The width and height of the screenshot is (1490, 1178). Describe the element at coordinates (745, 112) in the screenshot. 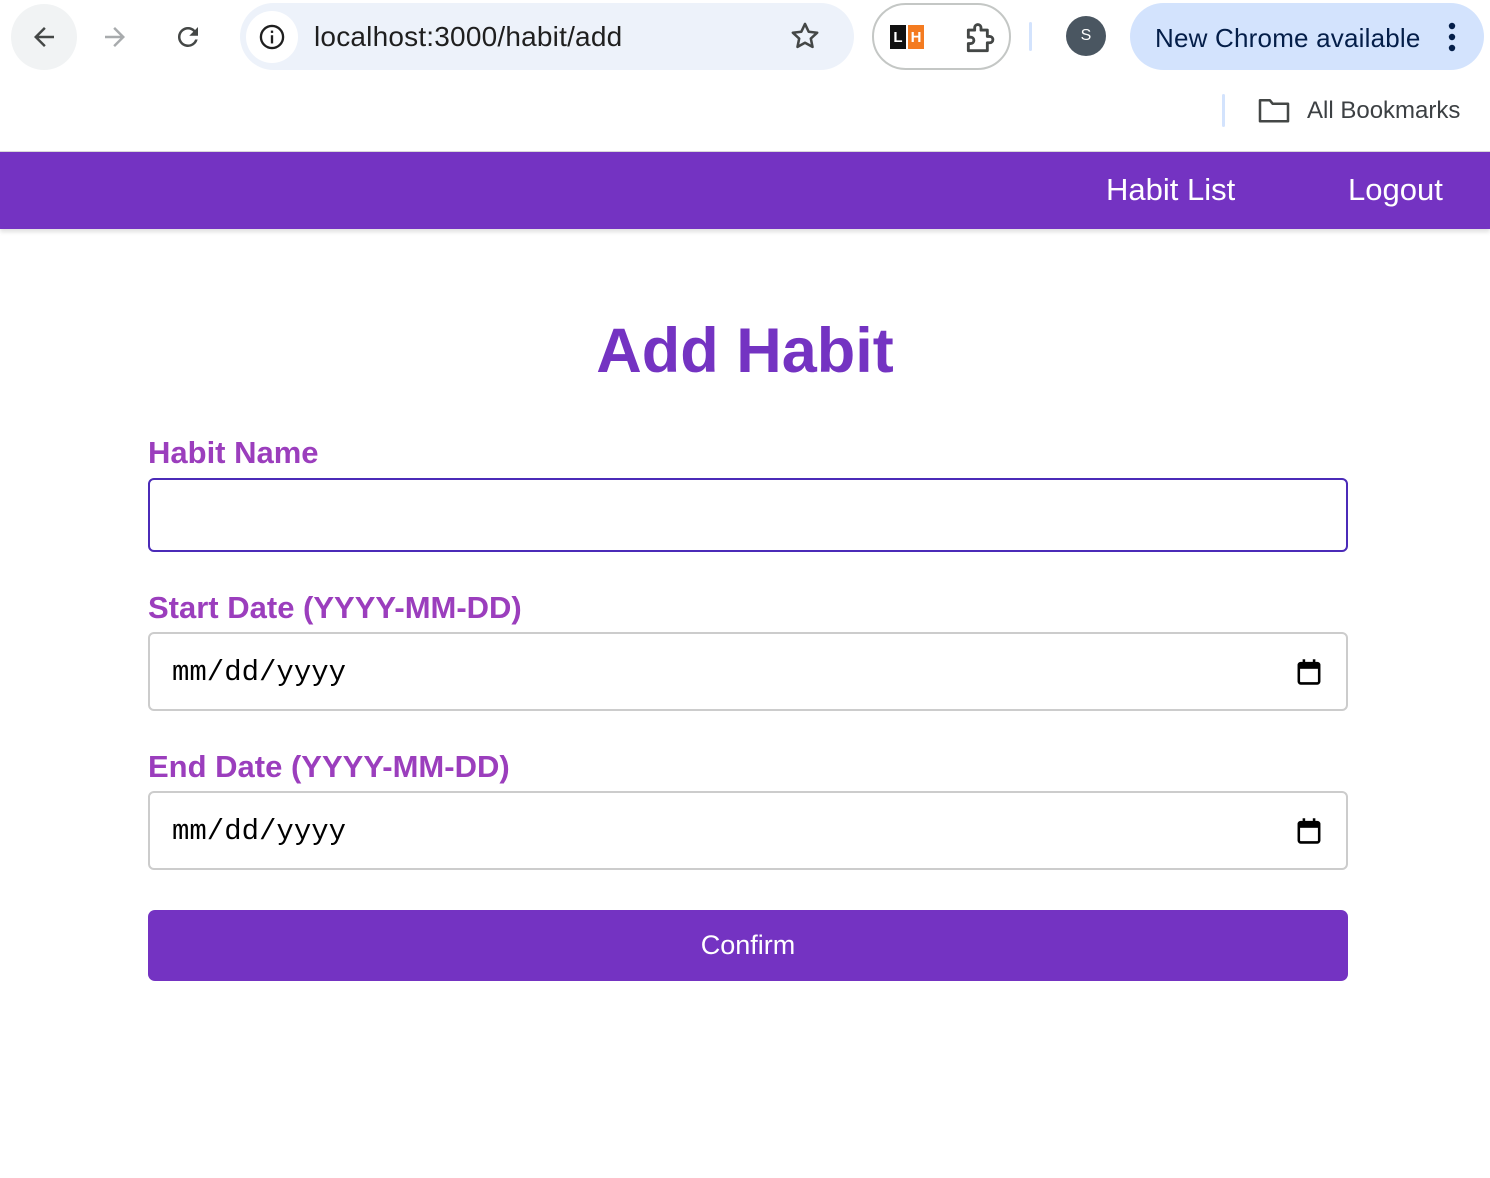

I see `bookmarks-bar: All Bookmarks` at that location.